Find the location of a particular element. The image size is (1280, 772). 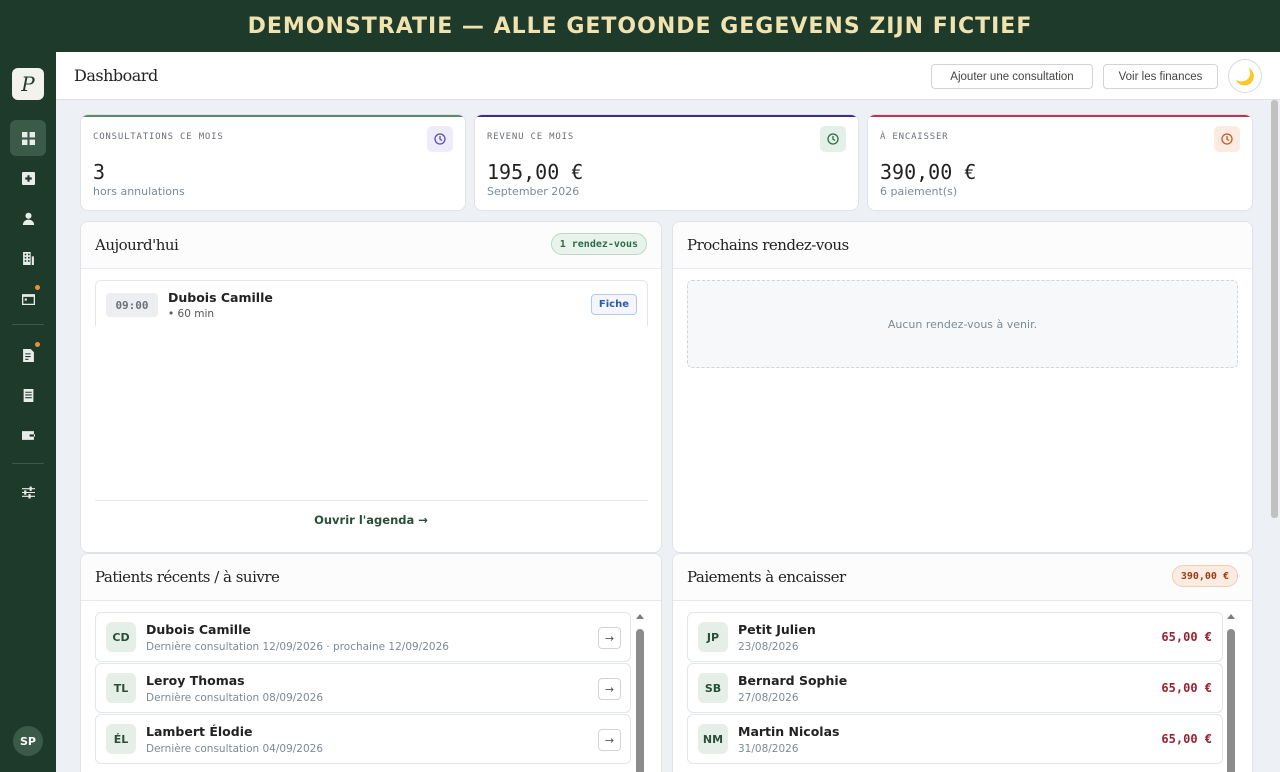

document-edit-icon is located at coordinates (28, 355).